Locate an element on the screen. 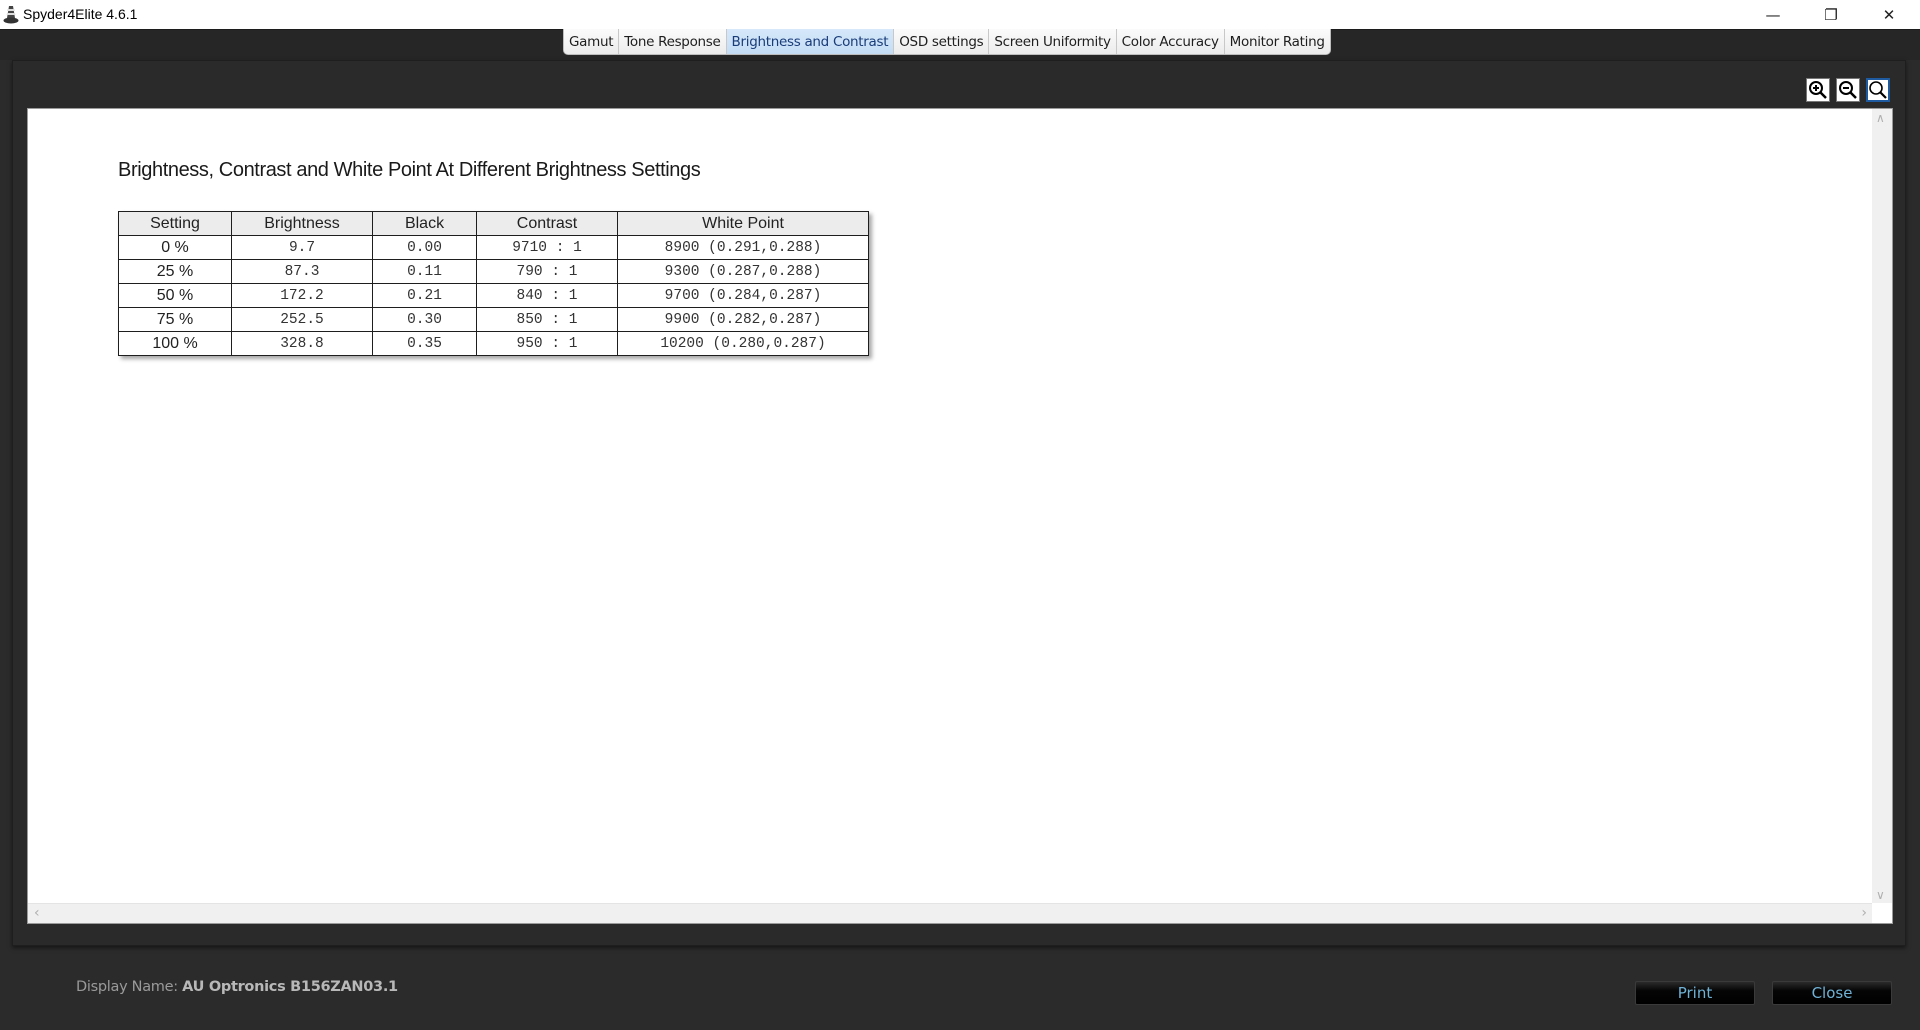  tab-tone-response: Tone Response is located at coordinates (673, 41).